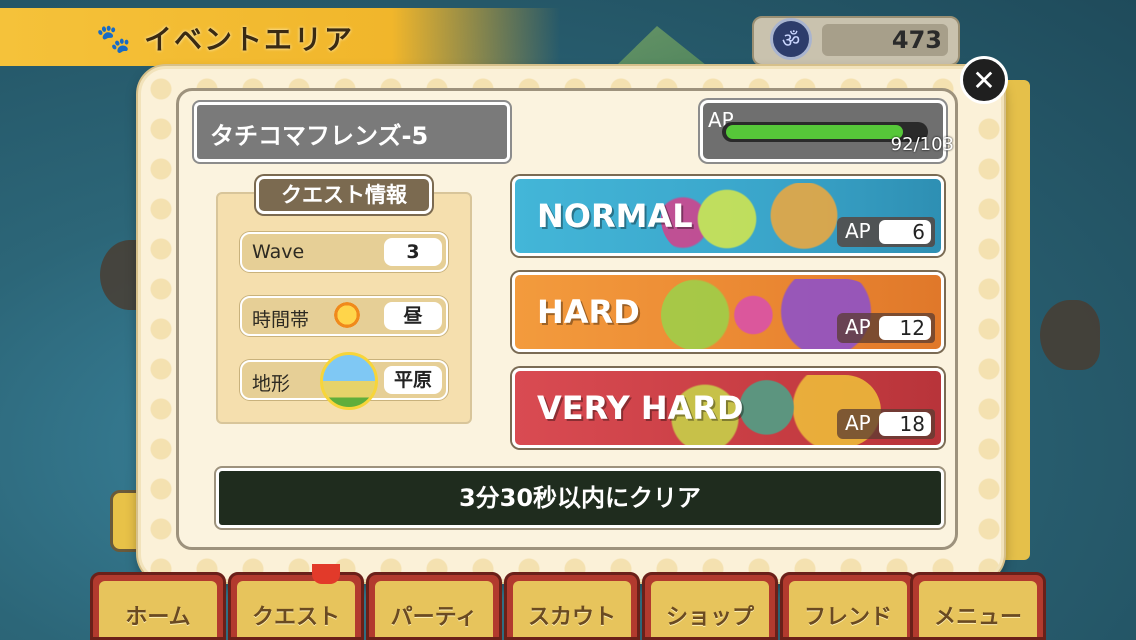 The height and width of the screenshot is (640, 1136). Describe the element at coordinates (709, 617) in the screenshot. I see `tab-label: ショップ` at that location.